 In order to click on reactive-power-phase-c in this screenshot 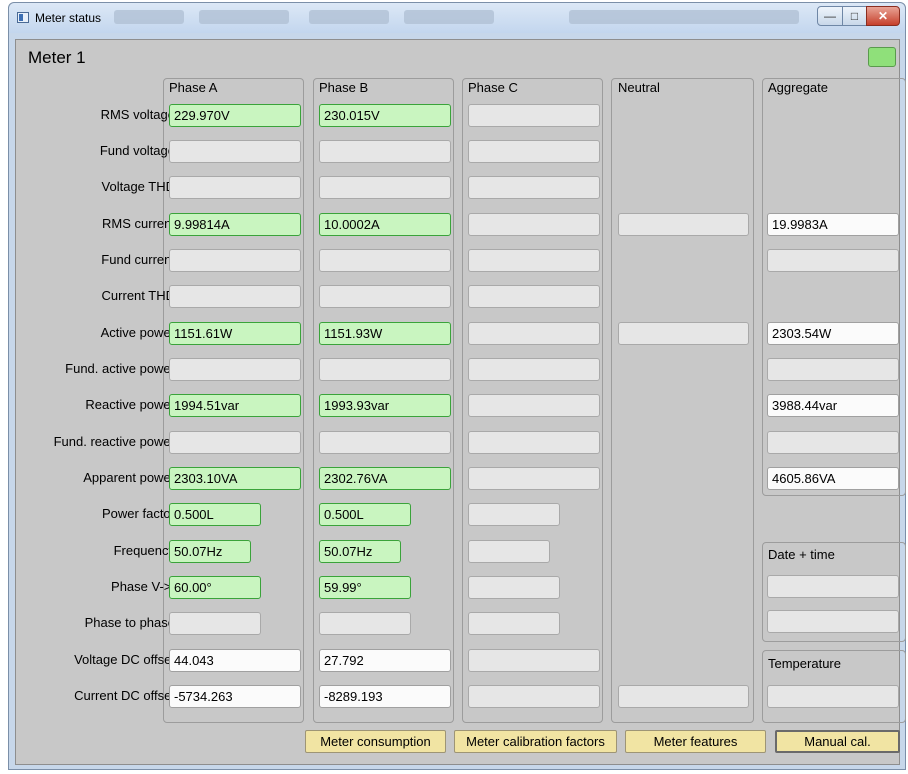, I will do `click(534, 405)`.